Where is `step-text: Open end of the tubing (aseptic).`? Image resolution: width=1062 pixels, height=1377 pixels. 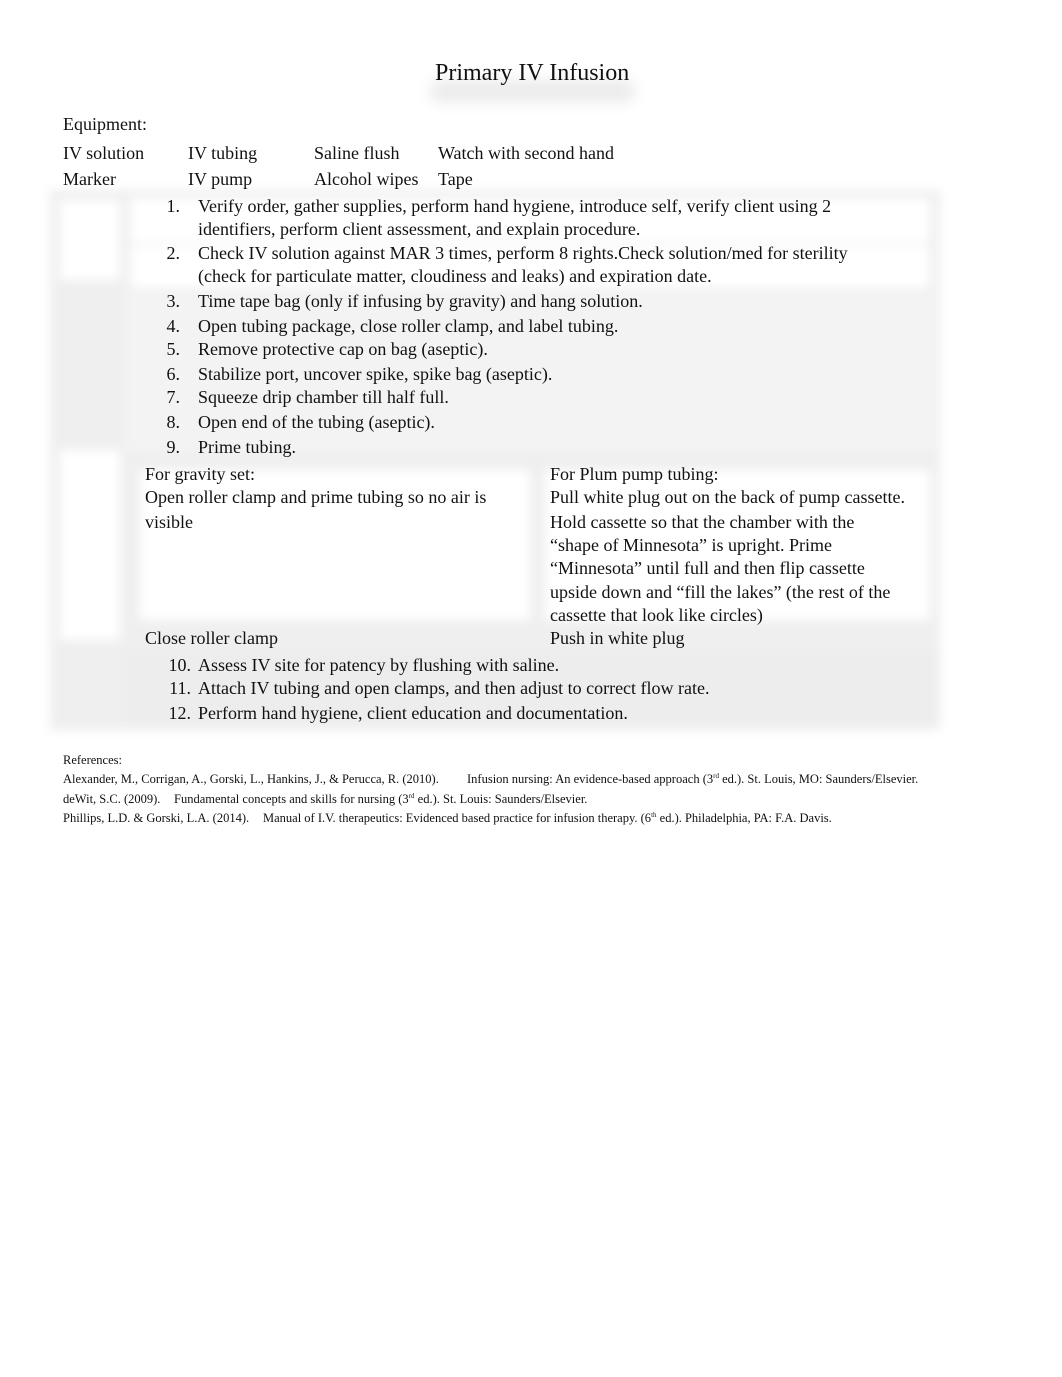
step-text: Open end of the tubing (aseptic). is located at coordinates (316, 422).